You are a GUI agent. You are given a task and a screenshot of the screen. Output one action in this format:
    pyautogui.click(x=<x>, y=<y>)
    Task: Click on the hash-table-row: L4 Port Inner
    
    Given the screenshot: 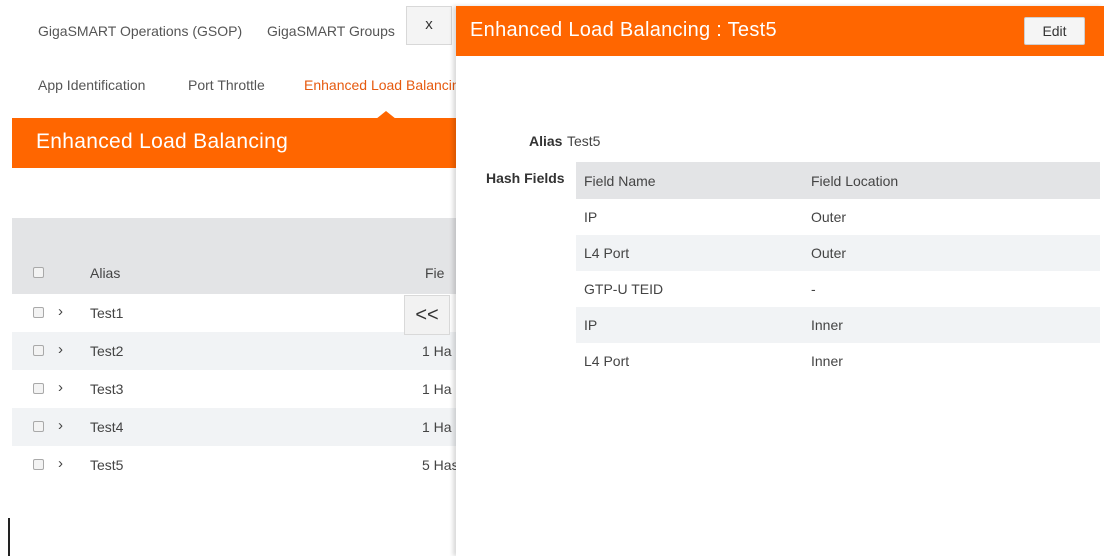 What is the action you would take?
    pyautogui.click(x=838, y=361)
    